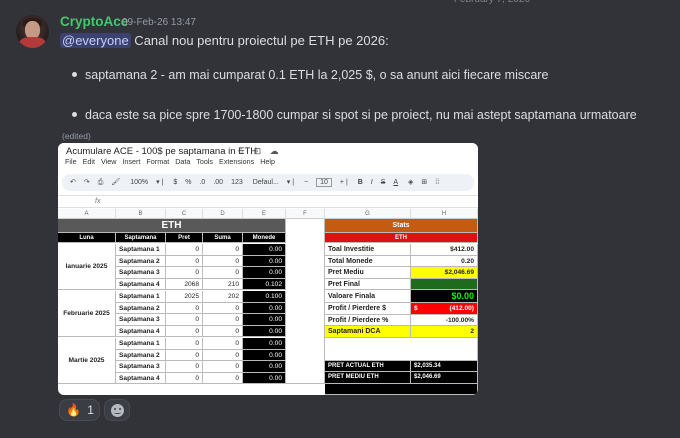 This screenshot has width=680, height=438. Describe the element at coordinates (444, 214) in the screenshot. I see `column-header: H` at that location.